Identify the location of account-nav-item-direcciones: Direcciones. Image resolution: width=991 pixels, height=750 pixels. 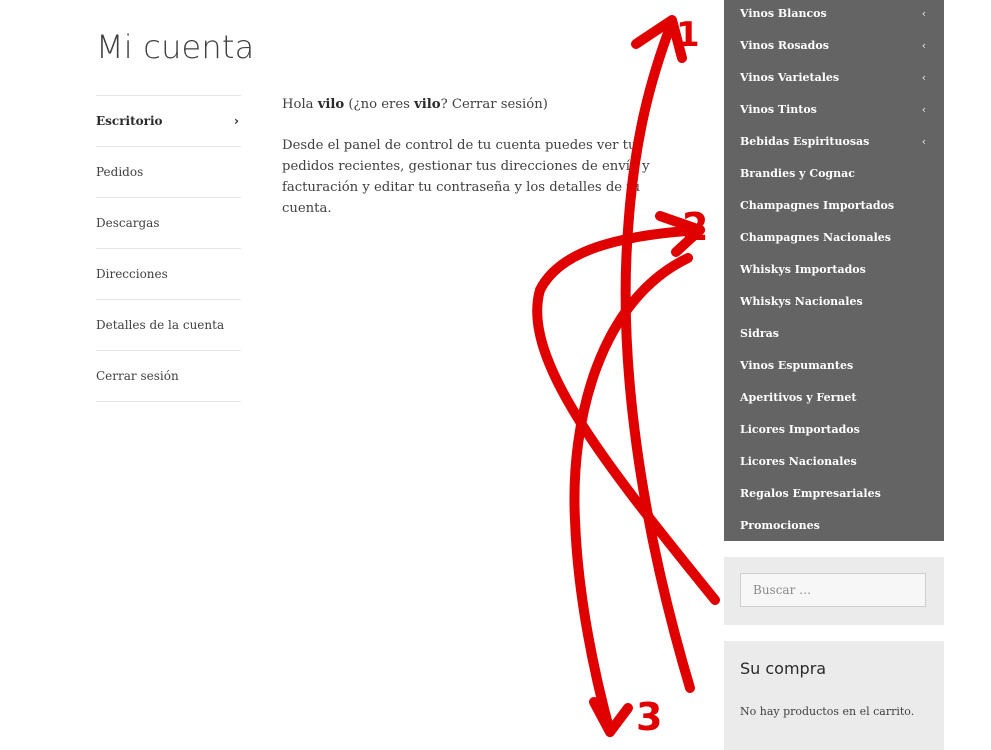
(168, 274).